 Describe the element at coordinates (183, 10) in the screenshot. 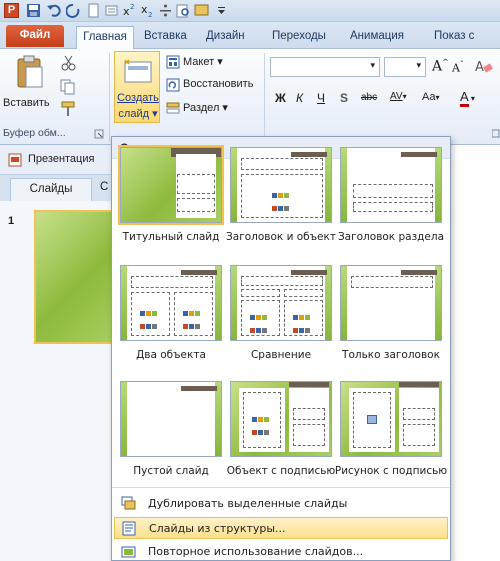

I see `print-preview-icon` at that location.